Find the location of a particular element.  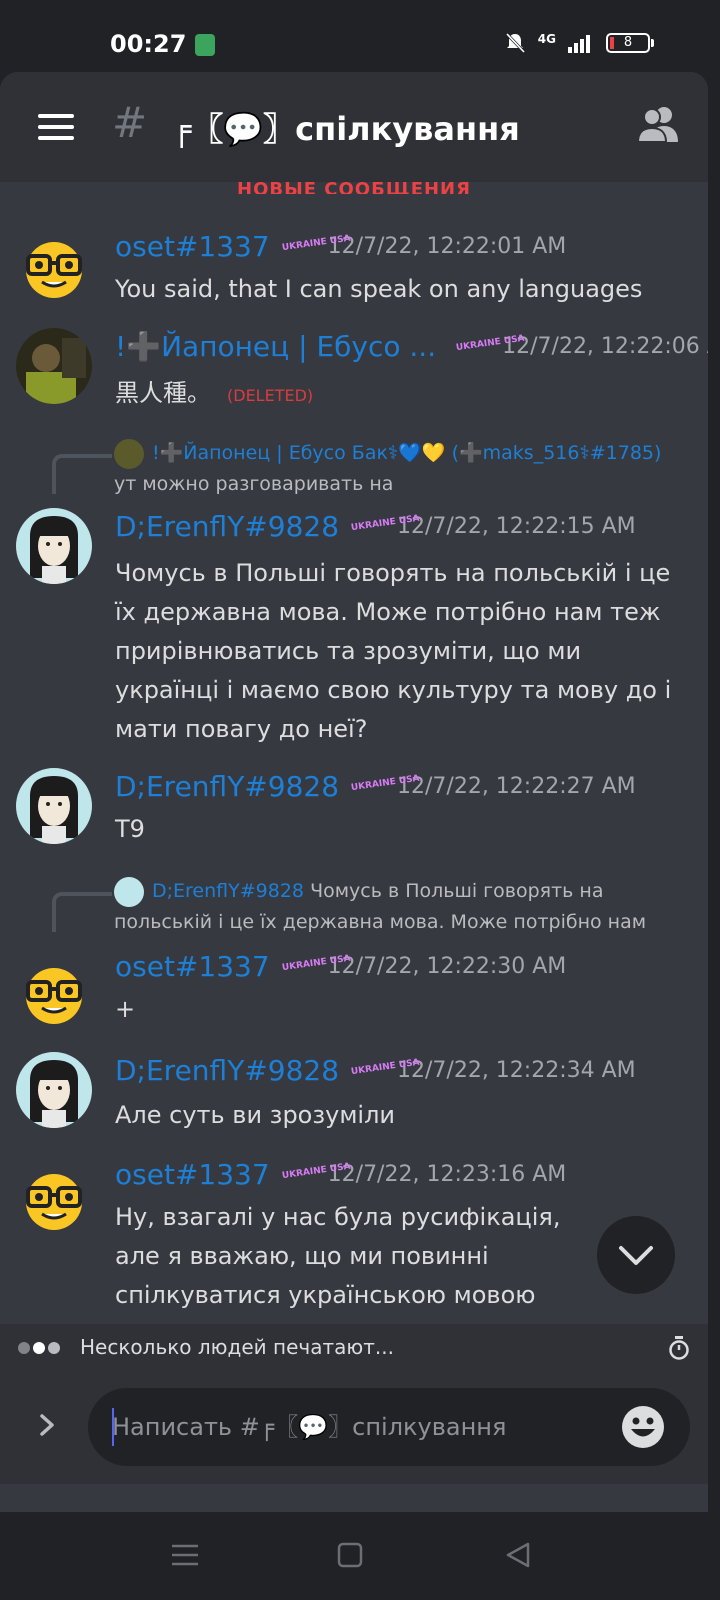

message-body: 黒人種。 is located at coordinates (163, 393).